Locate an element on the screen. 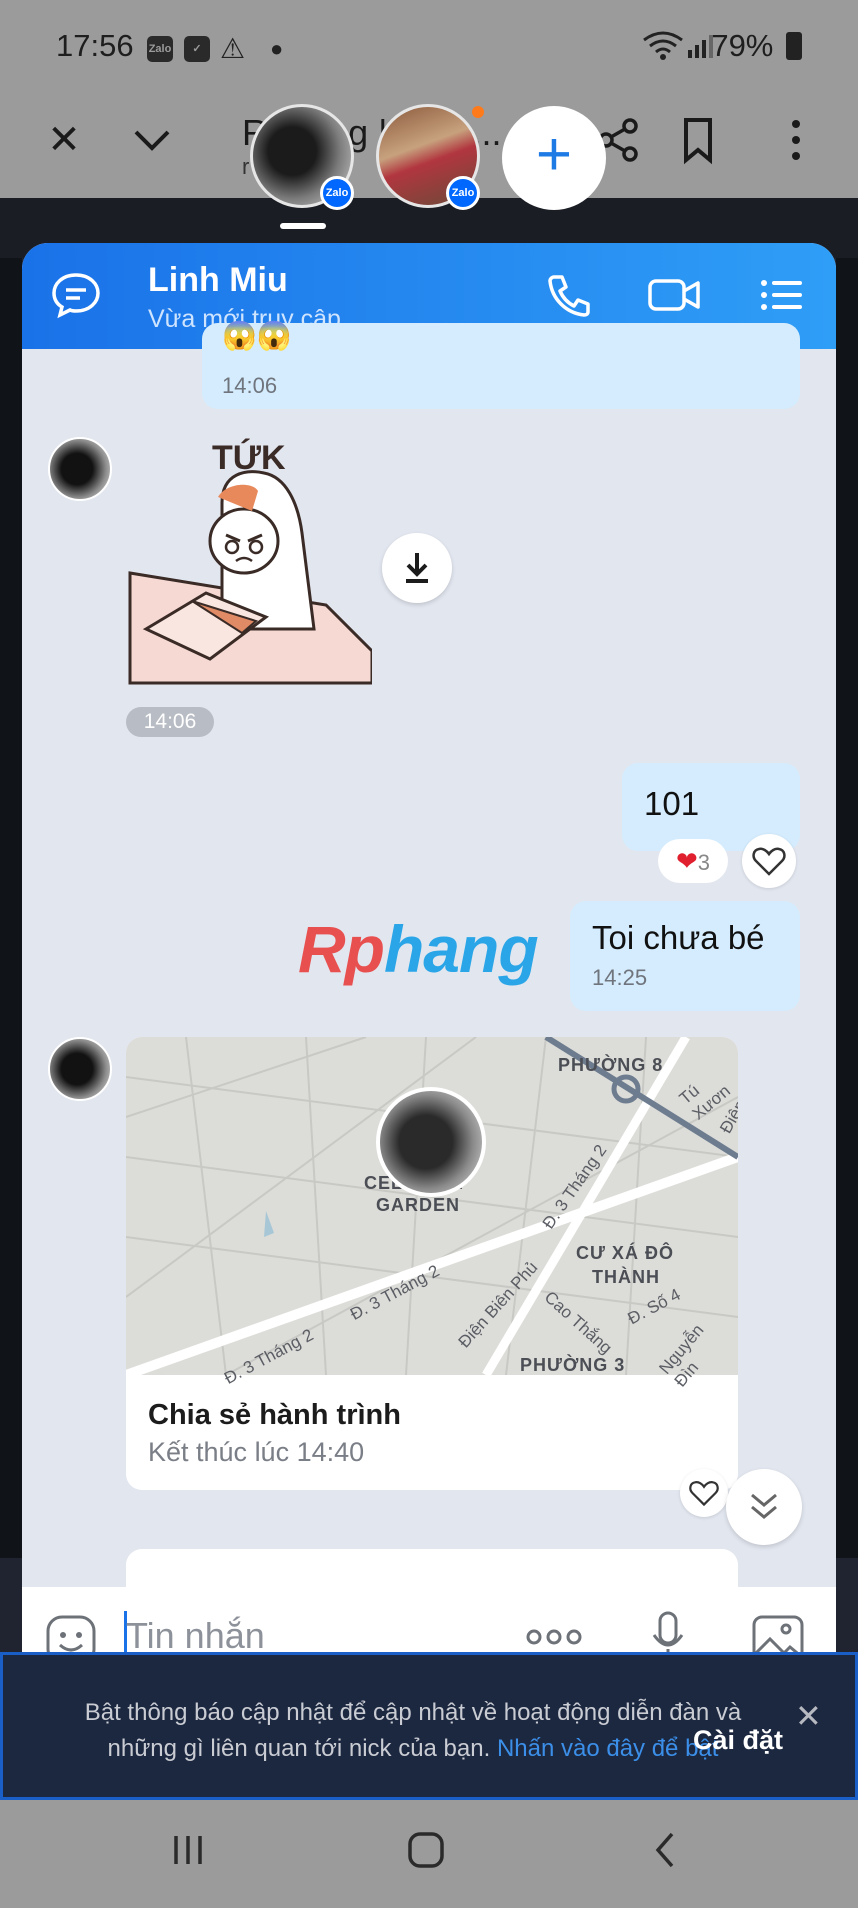  video-call-icon is located at coordinates (673, 295).